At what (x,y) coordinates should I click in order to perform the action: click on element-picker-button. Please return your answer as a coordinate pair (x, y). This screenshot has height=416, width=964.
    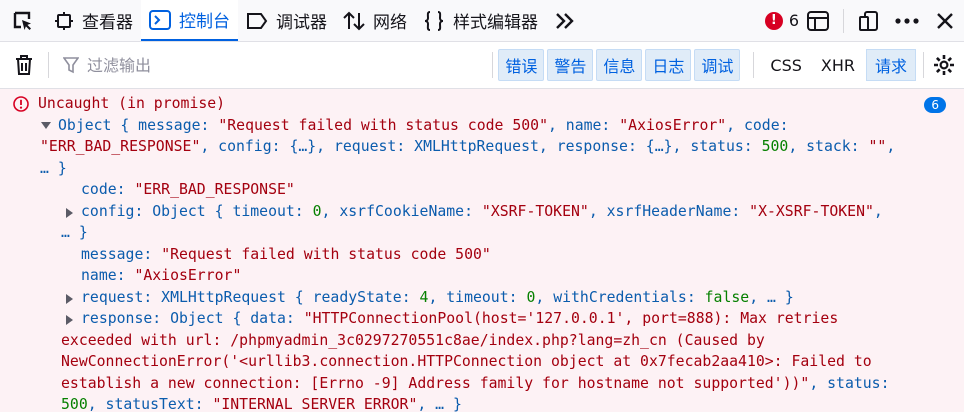
    Looking at the image, I should click on (23, 20).